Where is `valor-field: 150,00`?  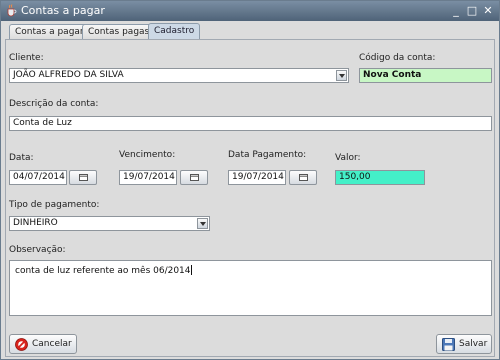 valor-field: 150,00 is located at coordinates (380, 177).